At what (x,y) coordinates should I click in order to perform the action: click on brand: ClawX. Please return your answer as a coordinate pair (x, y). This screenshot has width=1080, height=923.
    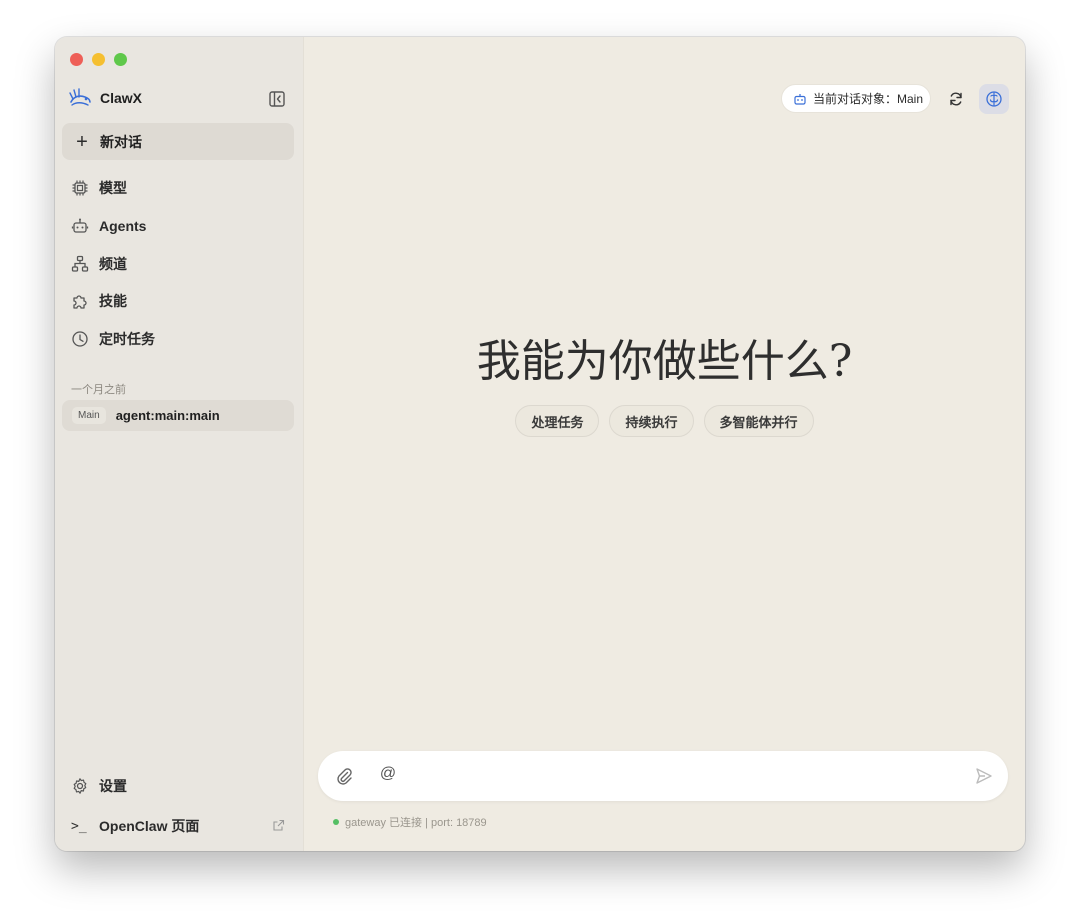
    Looking at the image, I should click on (105, 98).